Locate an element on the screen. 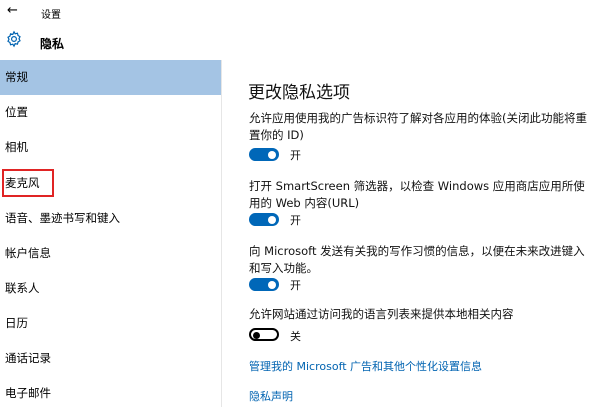 The height and width of the screenshot is (411, 600). page-title: 隐私 is located at coordinates (52, 44).